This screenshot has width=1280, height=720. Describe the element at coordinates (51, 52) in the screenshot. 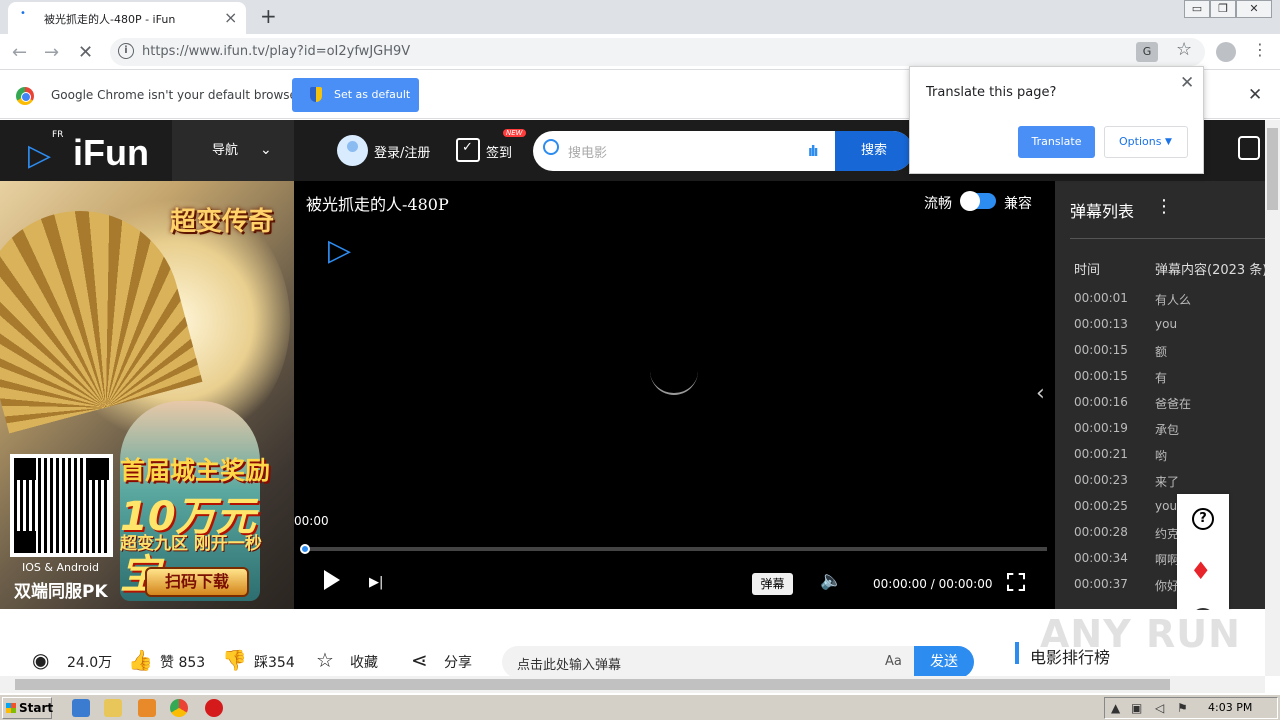

I see `forward-arrow-icon: →` at that location.